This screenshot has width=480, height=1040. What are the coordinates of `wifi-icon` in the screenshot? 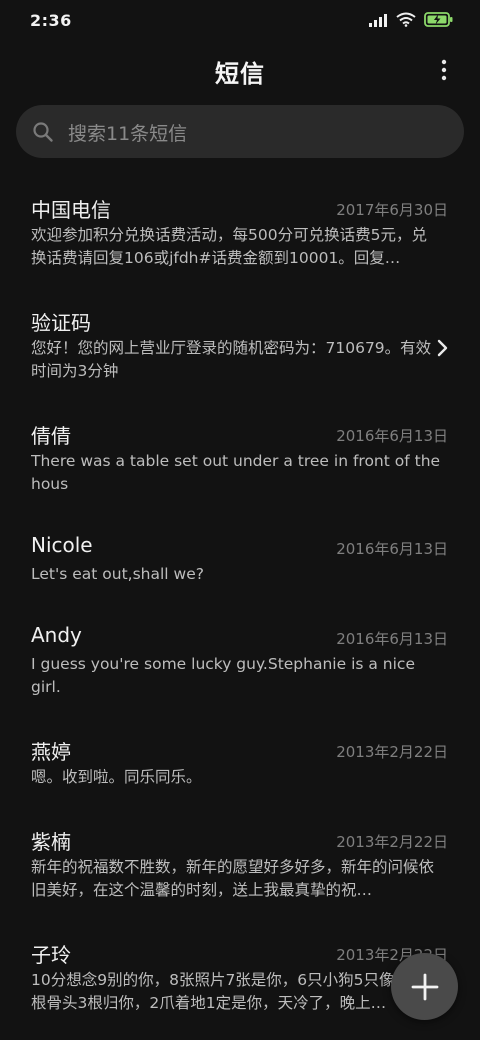 It's located at (406, 19).